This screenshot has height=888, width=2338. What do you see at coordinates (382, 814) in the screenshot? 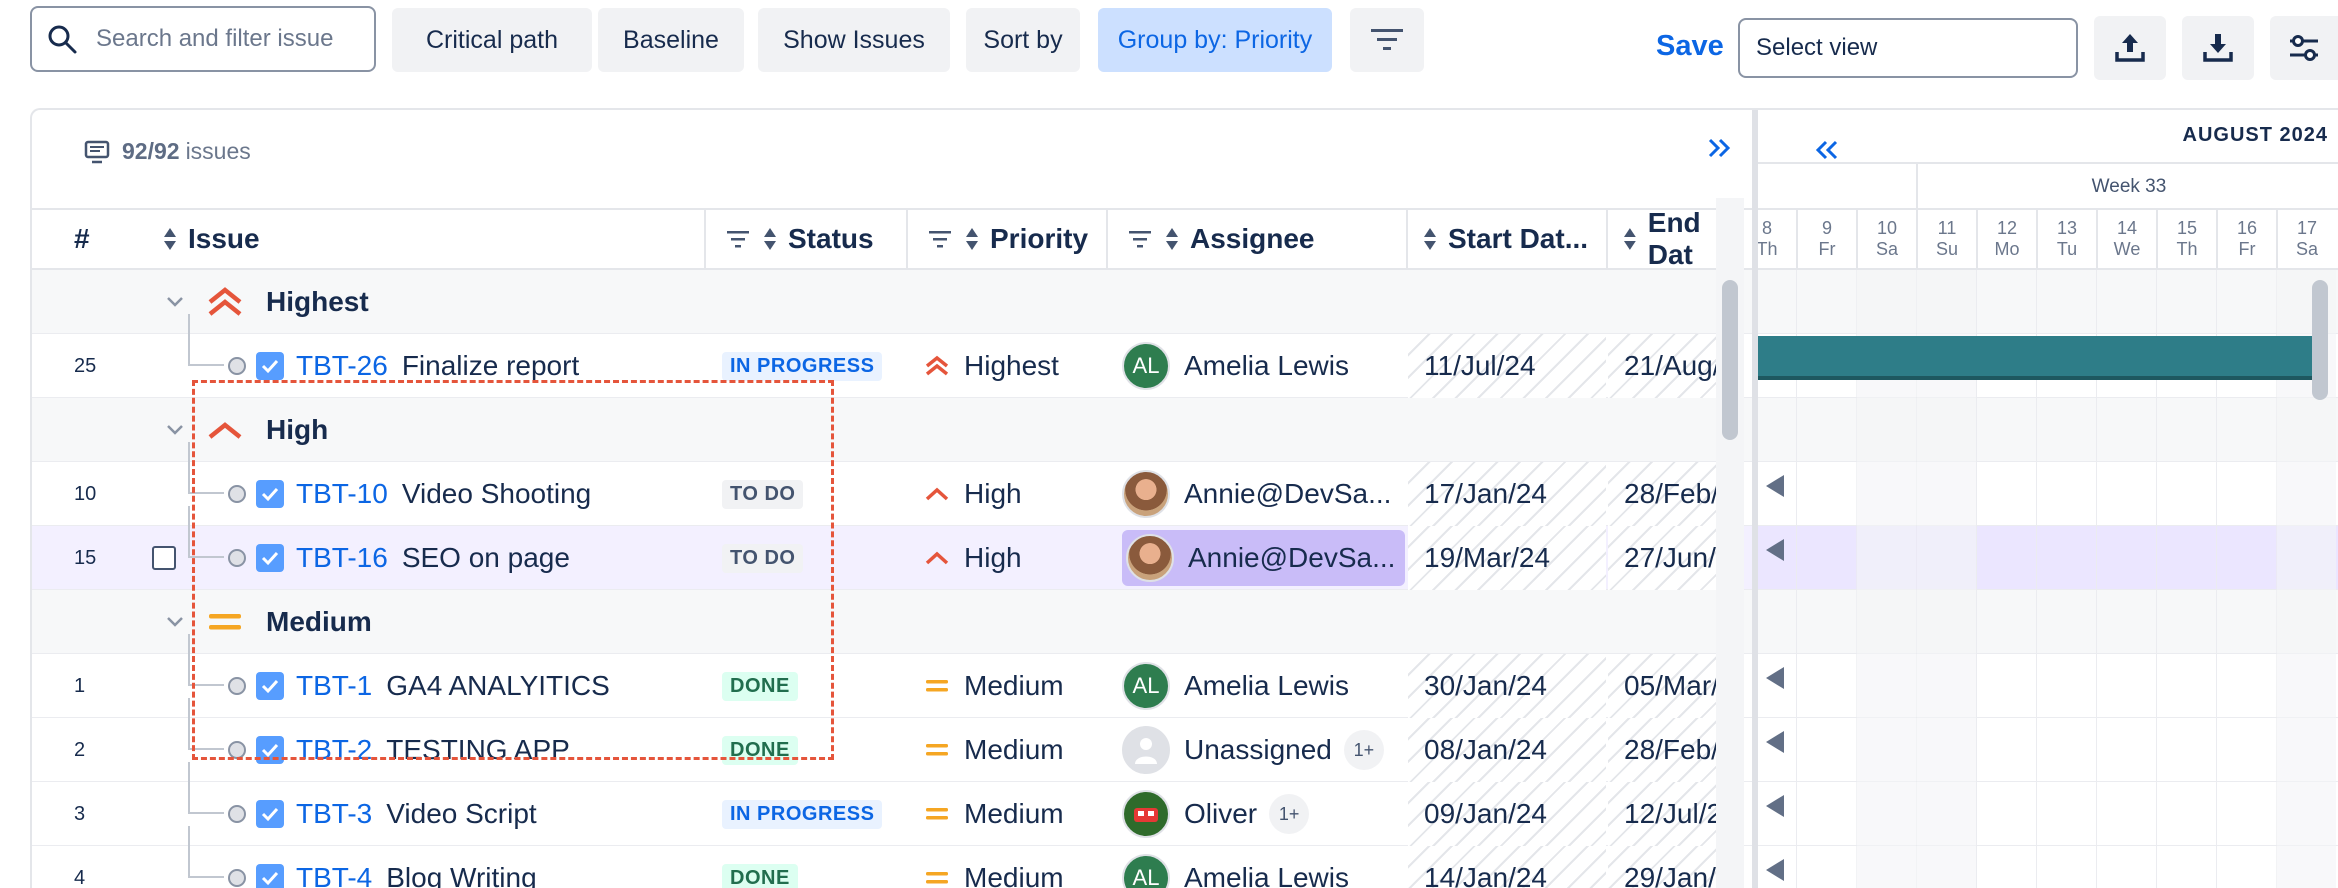
I see `issue-cell: TBT-3 Video Script` at bounding box center [382, 814].